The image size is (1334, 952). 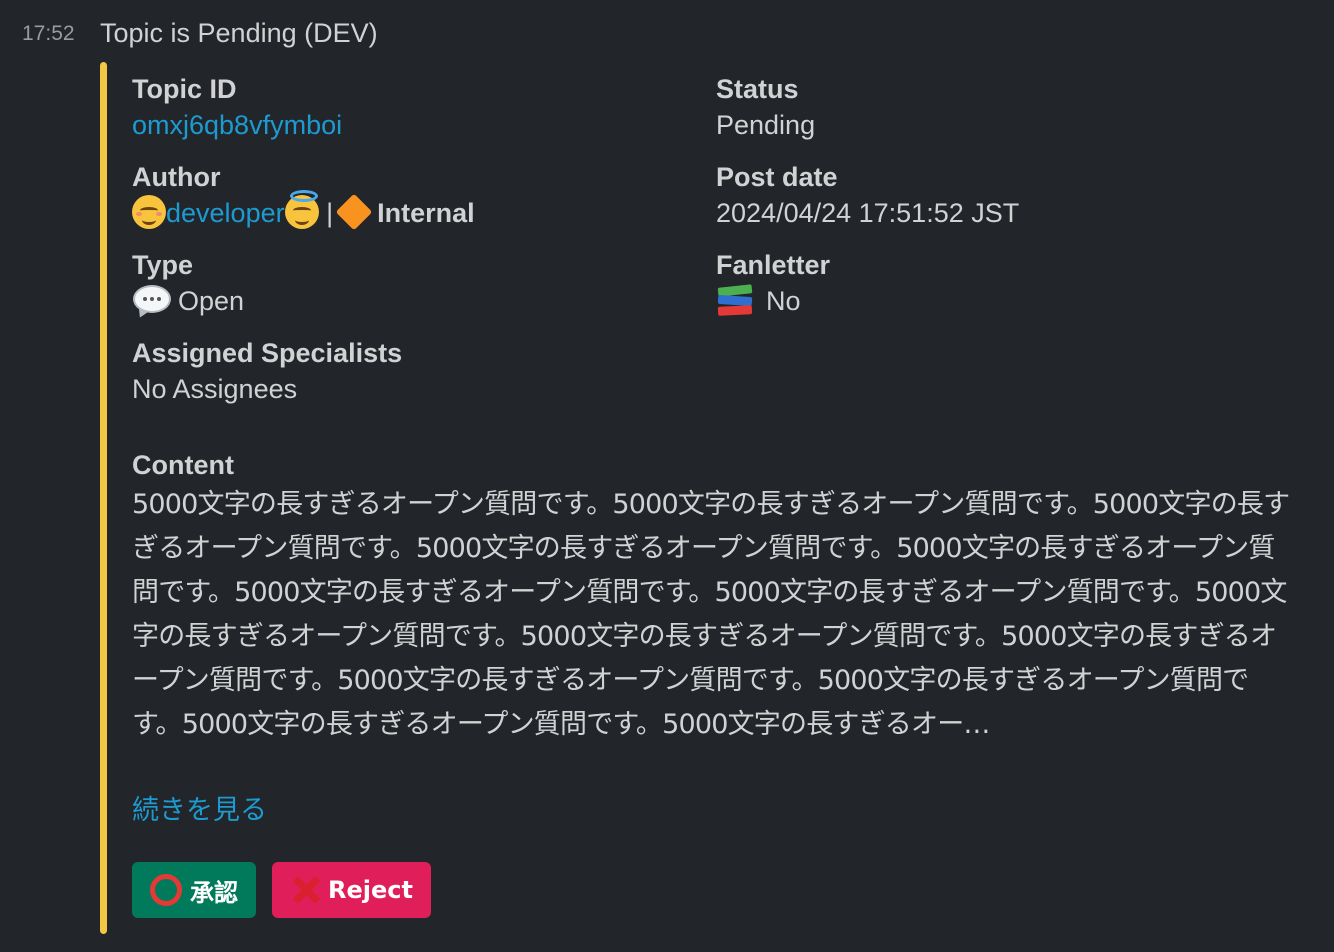 What do you see at coordinates (370, 890) in the screenshot?
I see `reject-label: Reject` at bounding box center [370, 890].